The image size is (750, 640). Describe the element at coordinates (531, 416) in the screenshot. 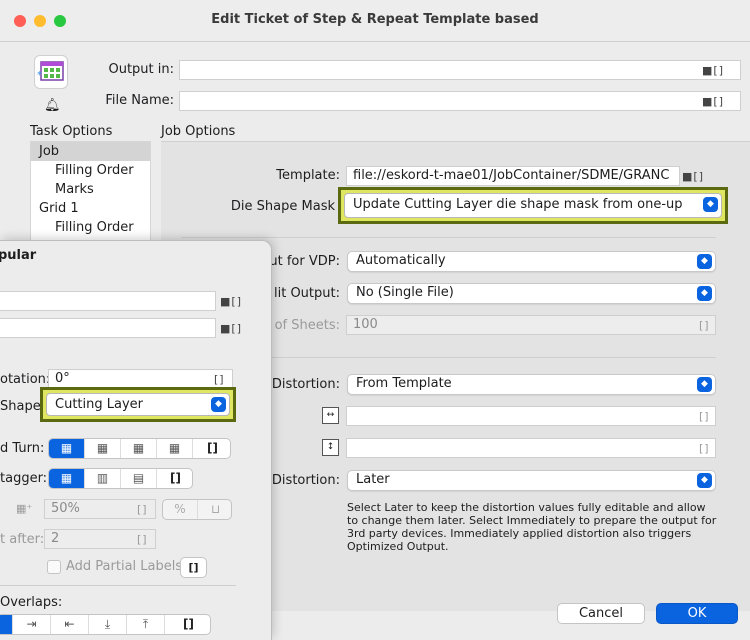

I see `horizontal-distortion-field` at that location.